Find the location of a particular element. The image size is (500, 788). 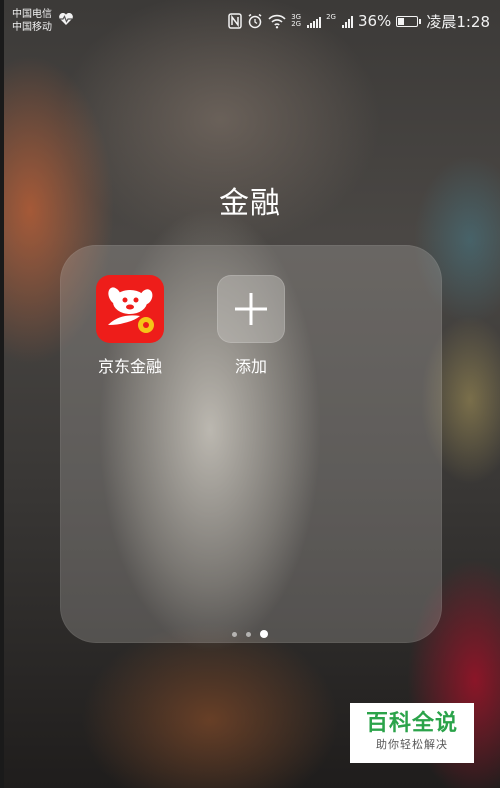

screen-edge is located at coordinates (2, 394).